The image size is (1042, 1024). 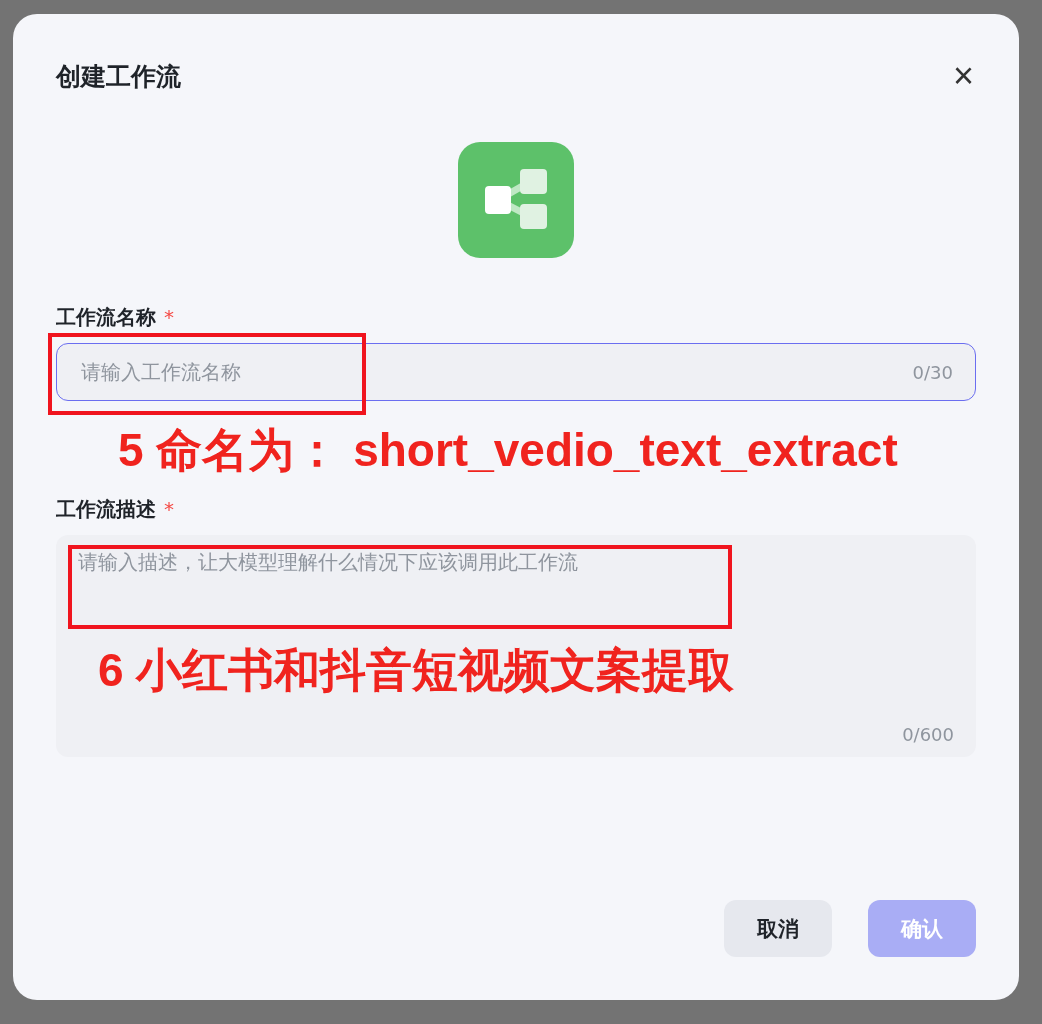 What do you see at coordinates (932, 372) in the screenshot?
I see `character-counter: 0/30` at bounding box center [932, 372].